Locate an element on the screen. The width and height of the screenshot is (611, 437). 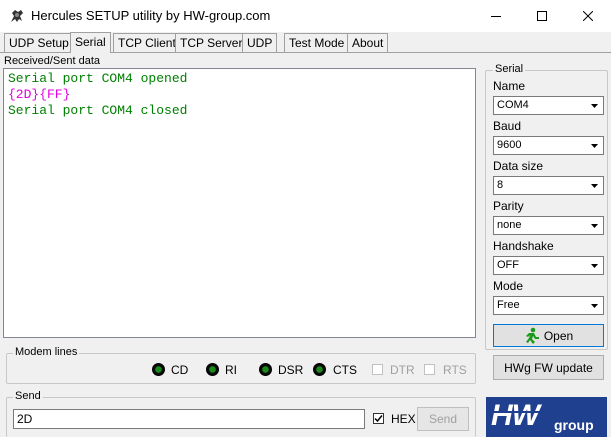
ri-led-icon is located at coordinates (212, 369).